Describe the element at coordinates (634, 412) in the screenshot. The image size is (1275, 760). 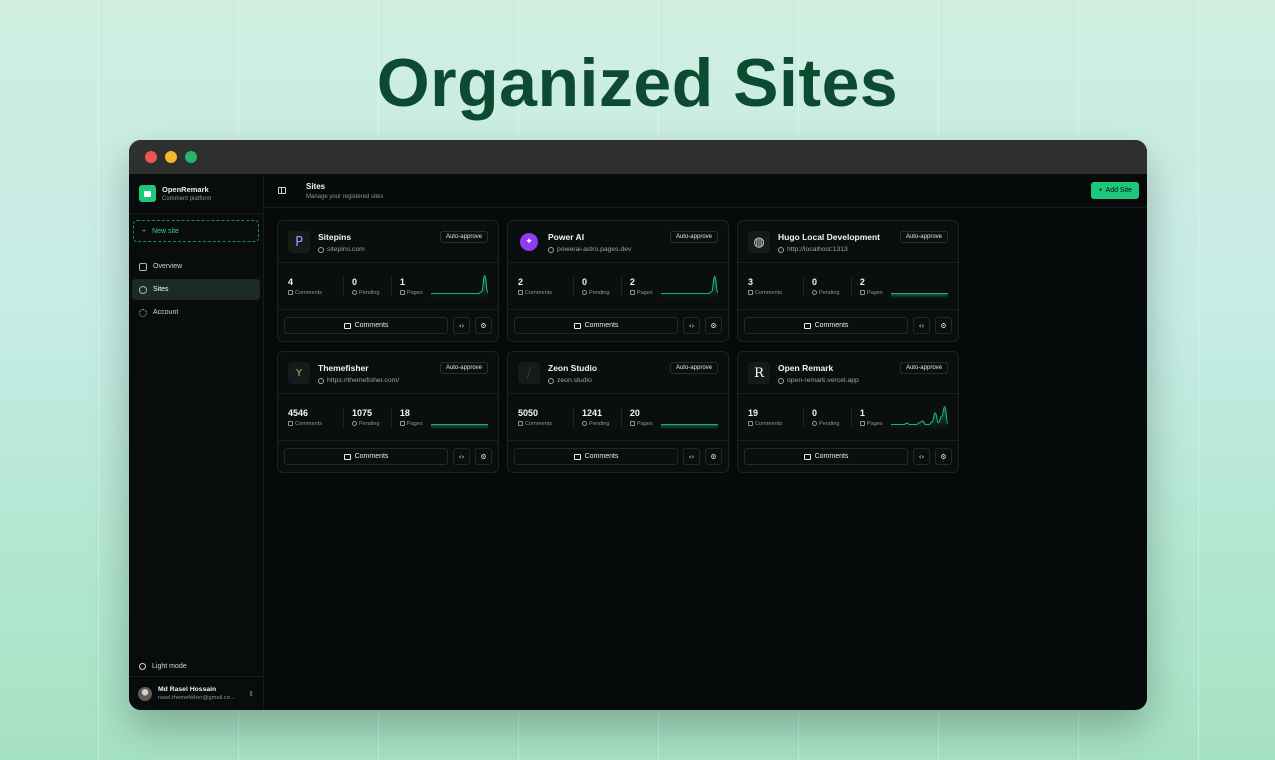
I see `pages-count: 20` at that location.